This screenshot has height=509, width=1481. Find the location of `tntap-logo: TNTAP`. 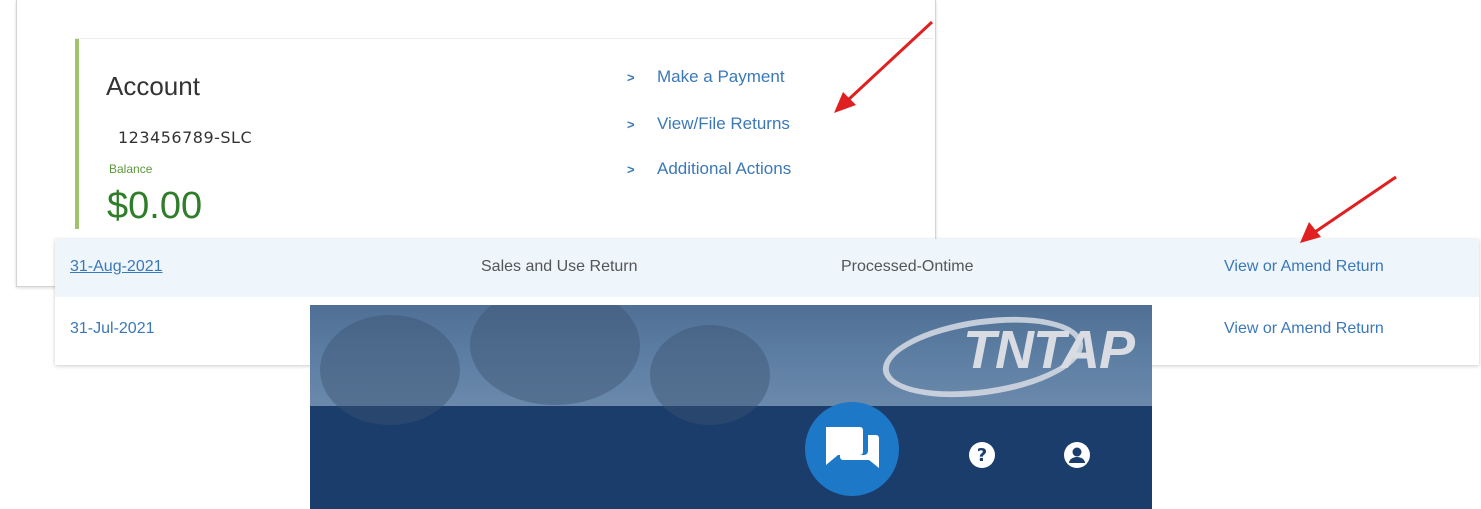

tntap-logo: TNTAP is located at coordinates (1004, 357).